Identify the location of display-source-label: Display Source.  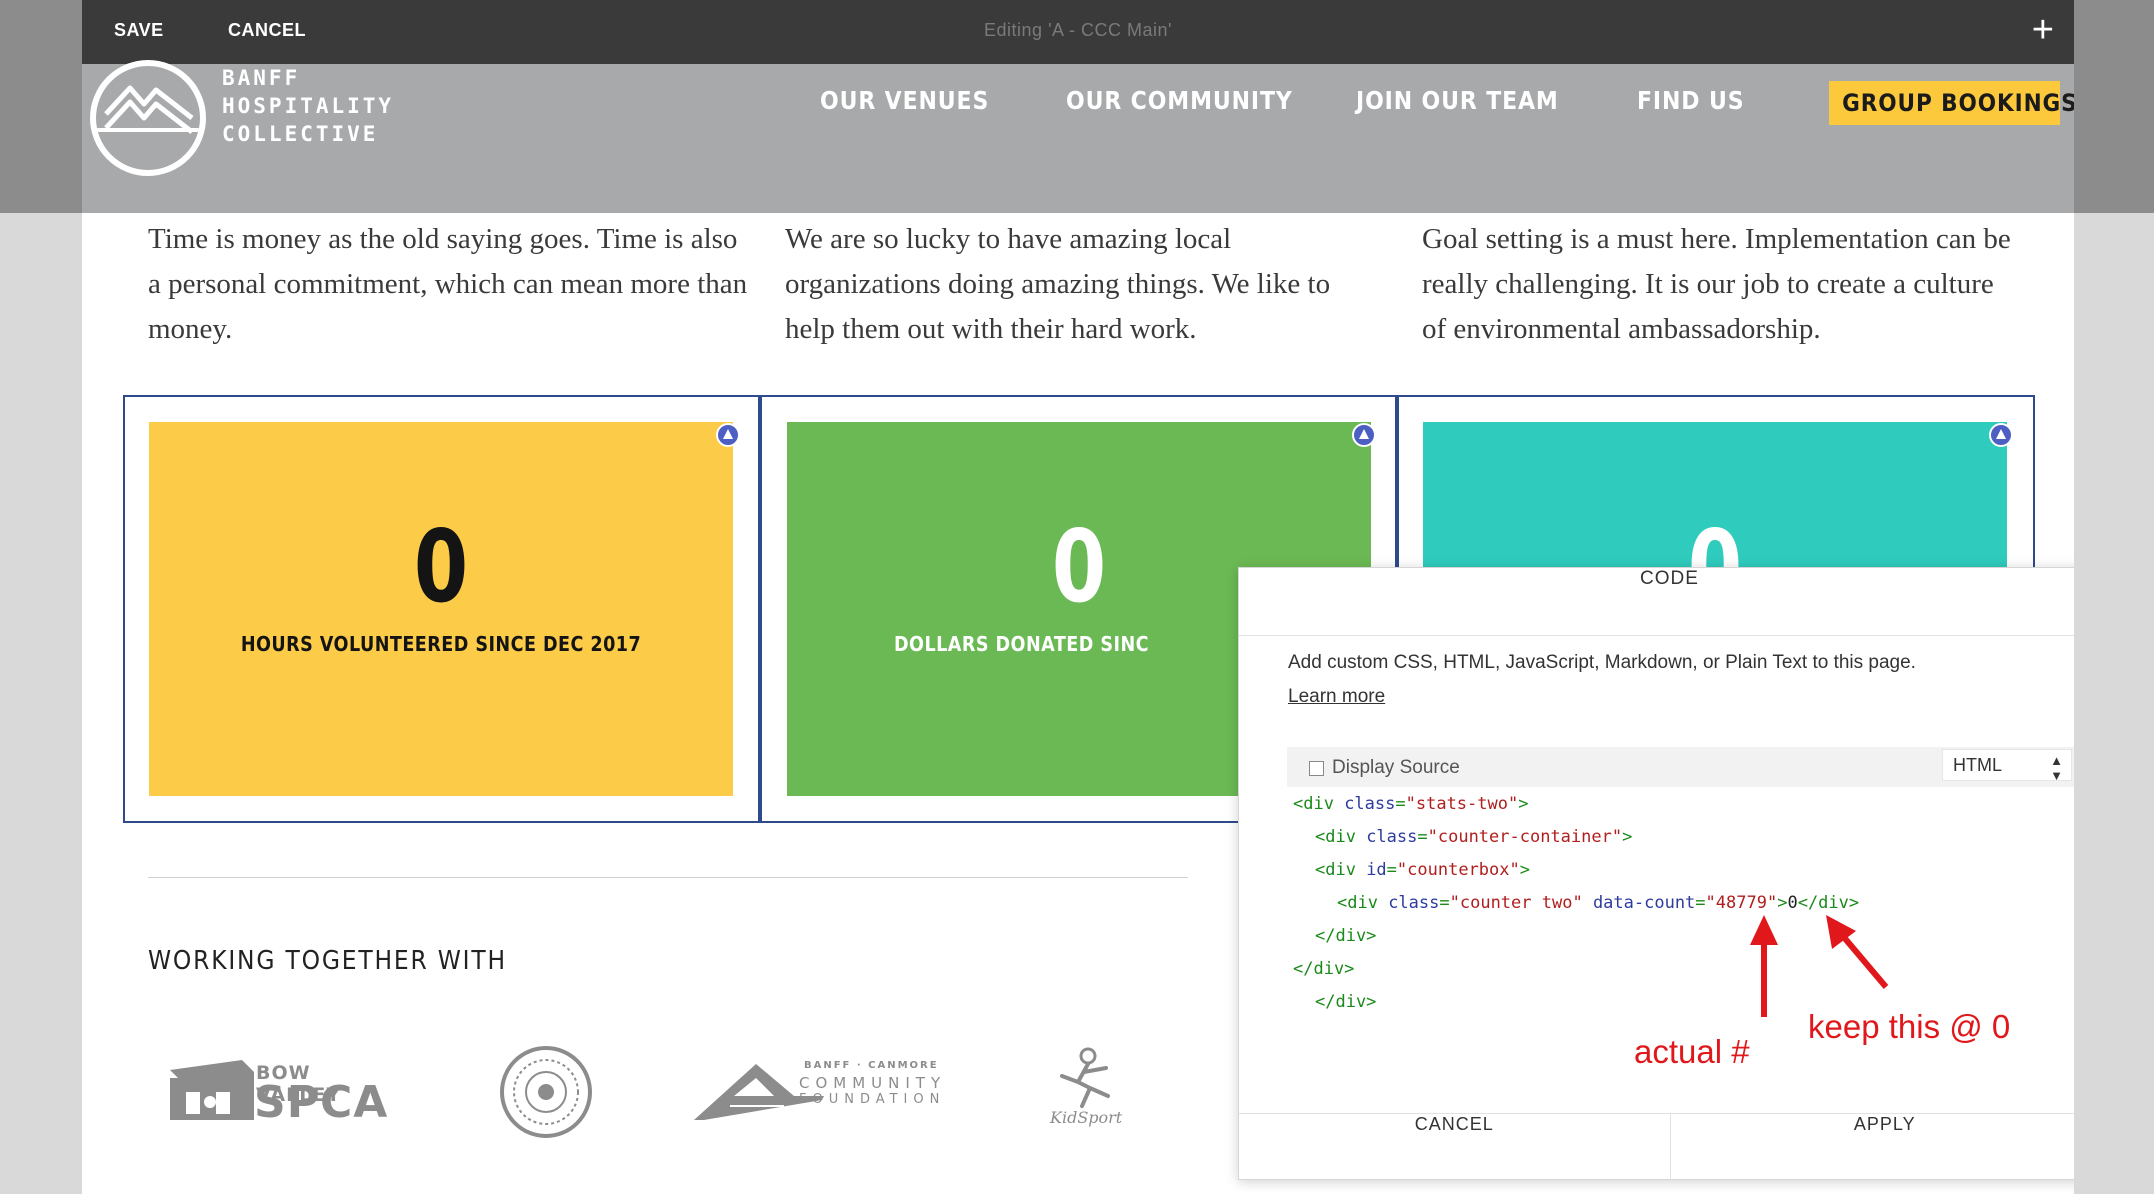
(1396, 767).